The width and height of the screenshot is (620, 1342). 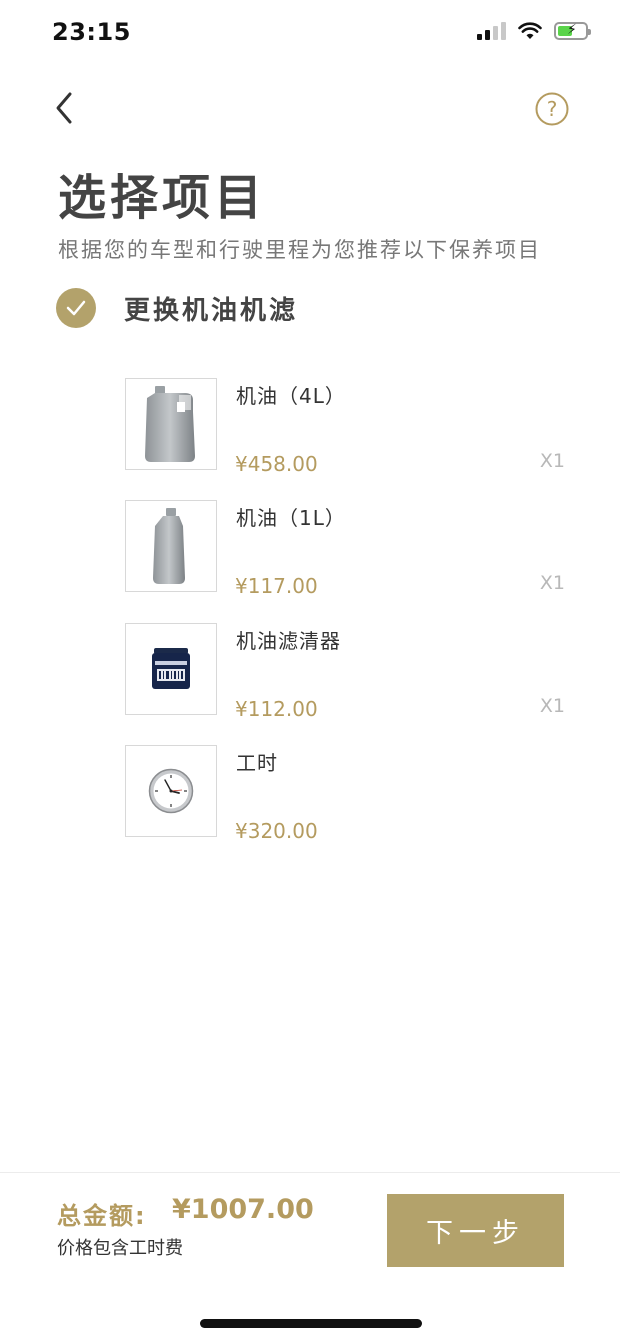 I want to click on oil-jug-icon, so click(x=170, y=424).